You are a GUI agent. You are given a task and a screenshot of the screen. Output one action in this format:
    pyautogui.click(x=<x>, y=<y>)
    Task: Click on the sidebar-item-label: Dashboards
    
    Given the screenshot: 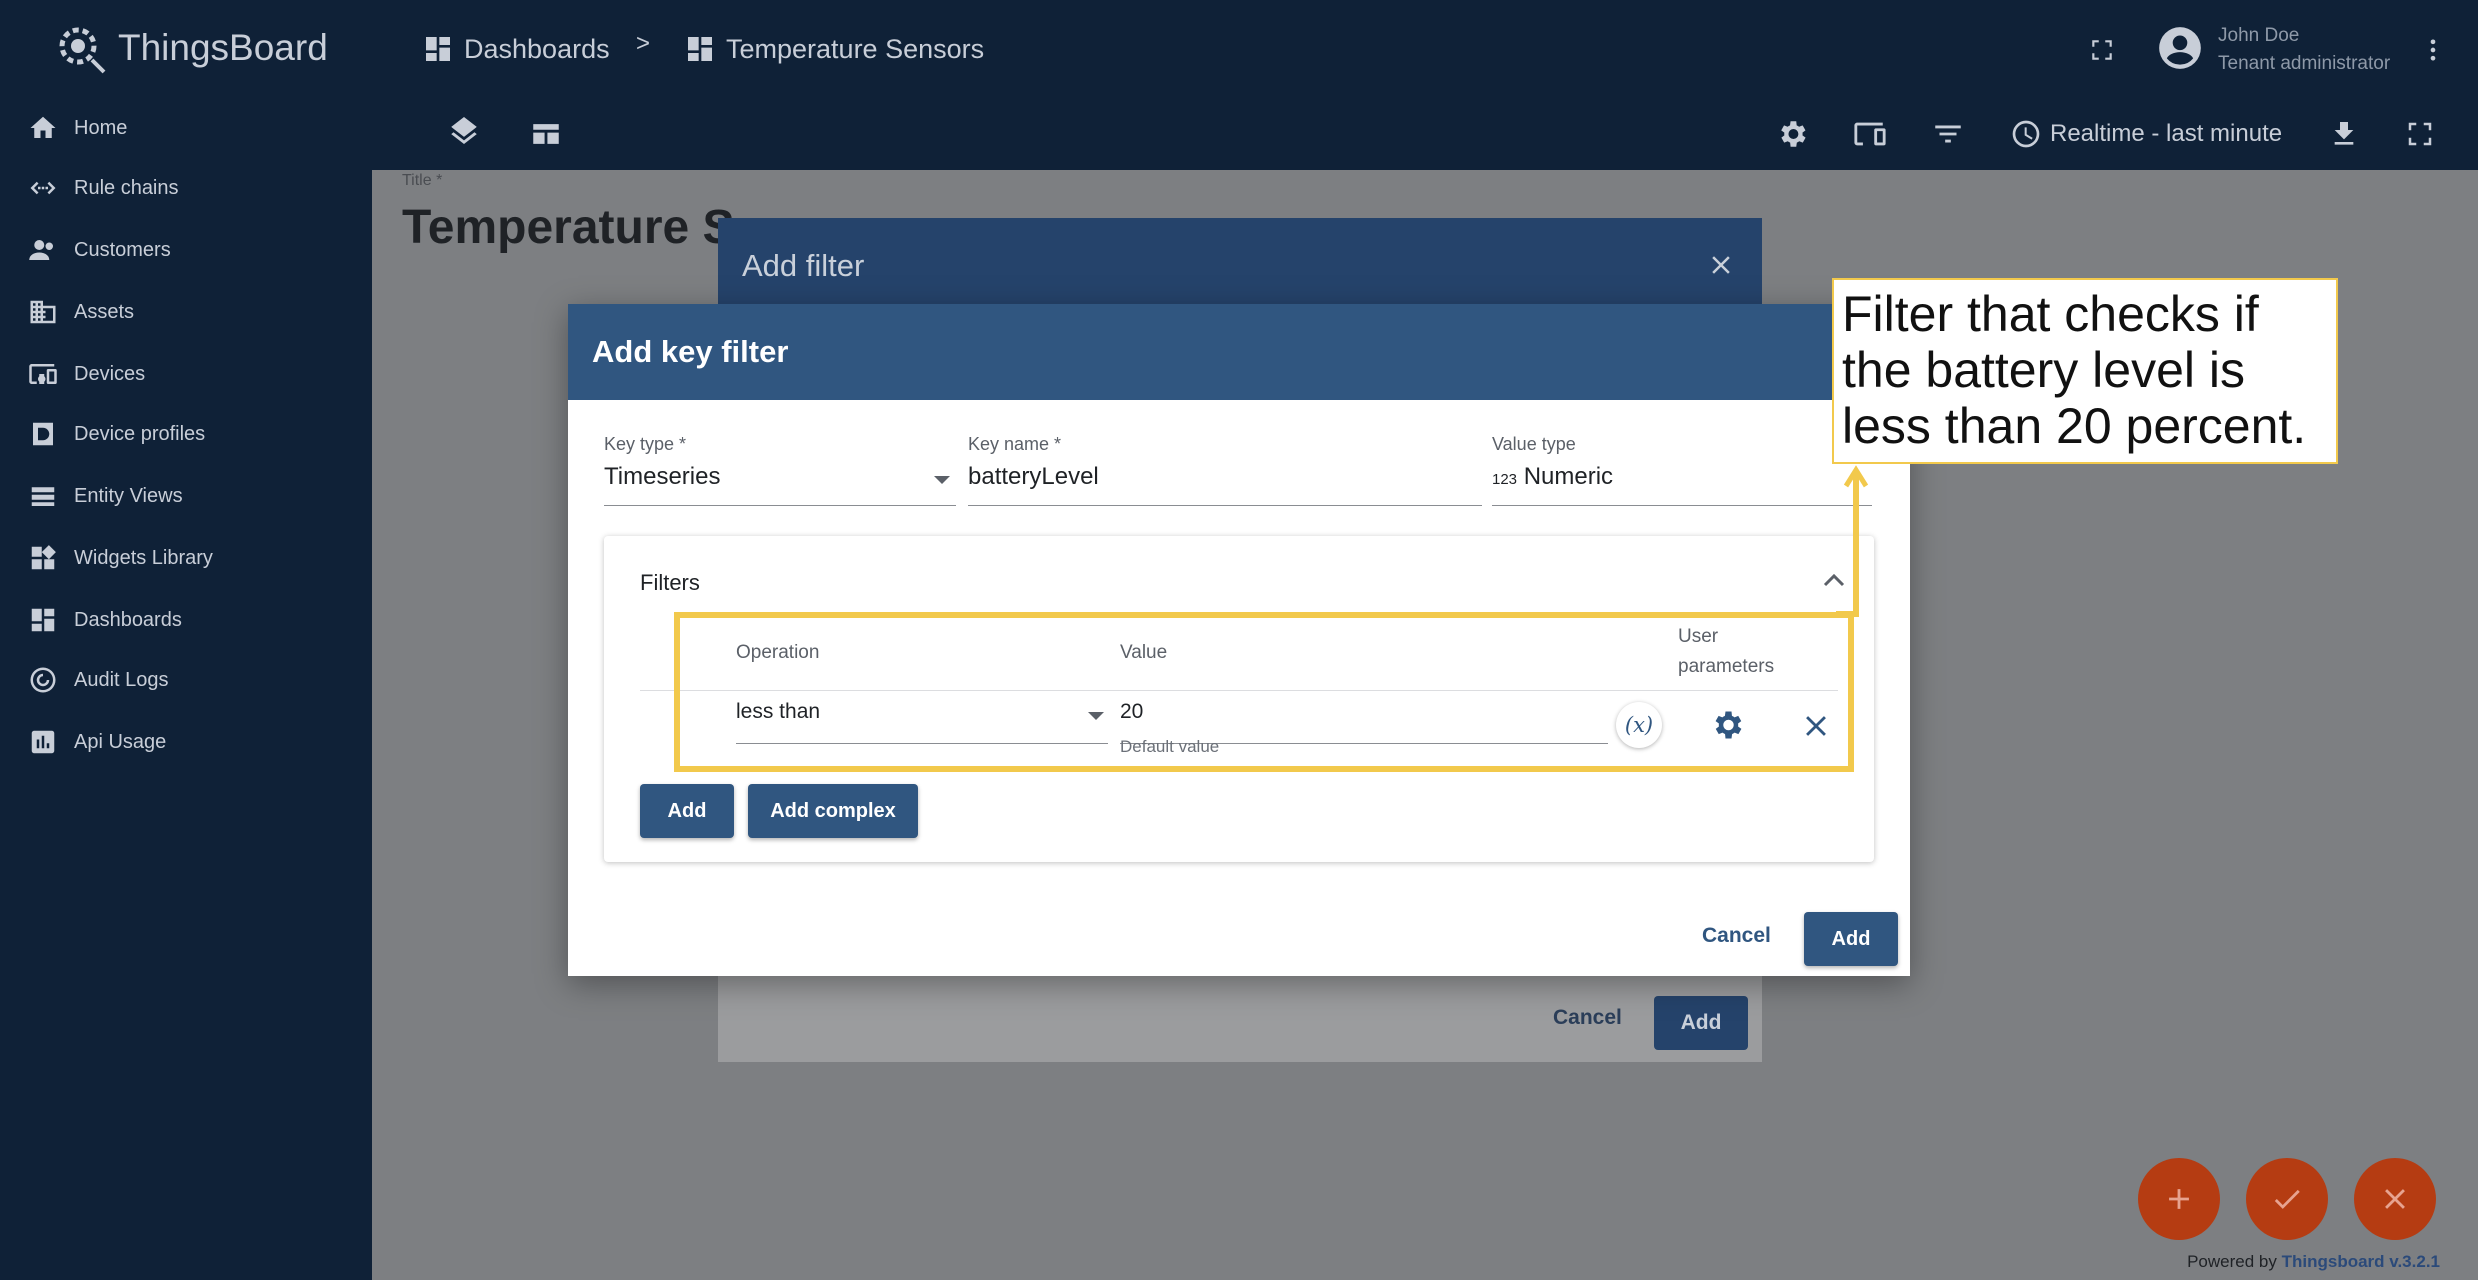 What is the action you would take?
    pyautogui.click(x=128, y=619)
    